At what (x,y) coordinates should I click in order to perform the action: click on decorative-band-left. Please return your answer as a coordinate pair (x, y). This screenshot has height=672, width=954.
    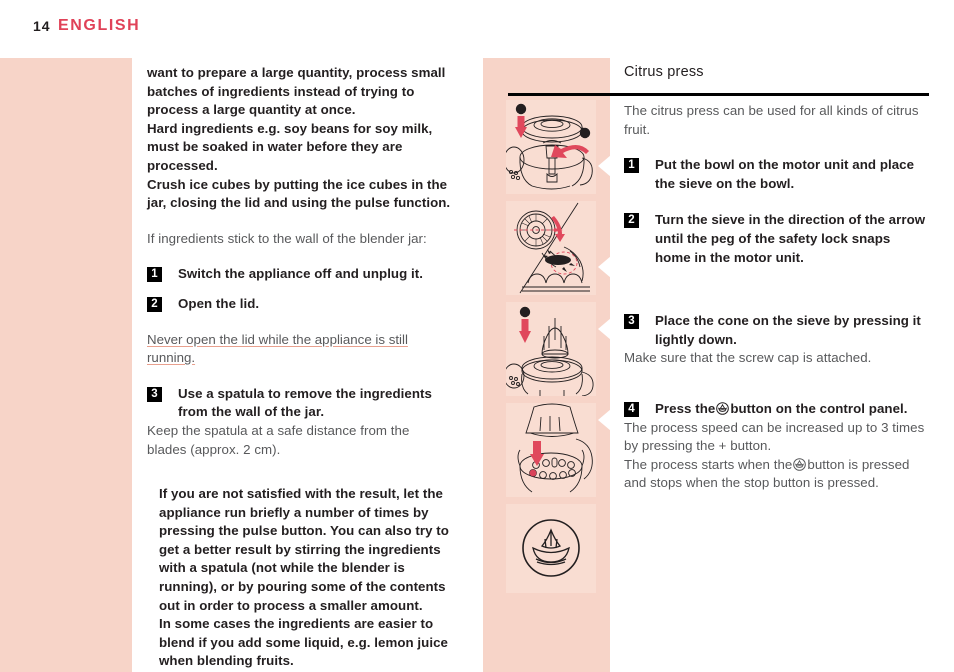
    Looking at the image, I should click on (66, 365).